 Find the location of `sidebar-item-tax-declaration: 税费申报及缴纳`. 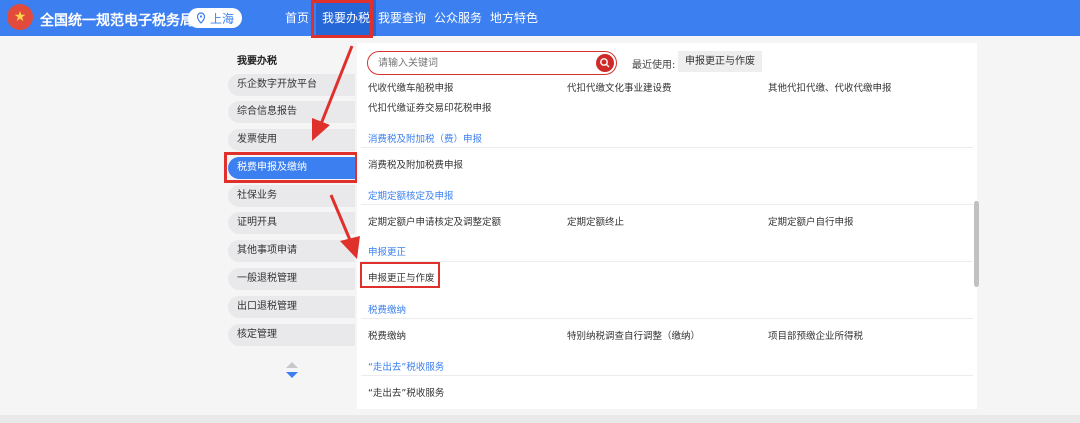

sidebar-item-tax-declaration: 税费申报及缴纳 is located at coordinates (291, 168).